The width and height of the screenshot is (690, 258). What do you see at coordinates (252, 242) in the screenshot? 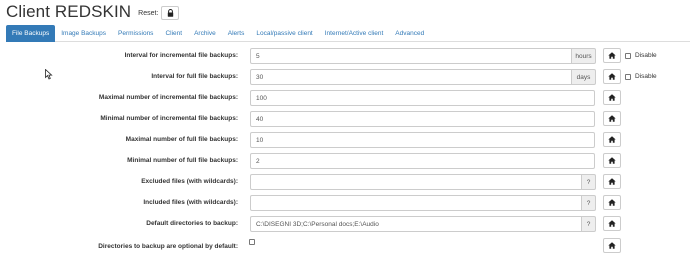
I see `dirs-optional-checkbox` at bounding box center [252, 242].